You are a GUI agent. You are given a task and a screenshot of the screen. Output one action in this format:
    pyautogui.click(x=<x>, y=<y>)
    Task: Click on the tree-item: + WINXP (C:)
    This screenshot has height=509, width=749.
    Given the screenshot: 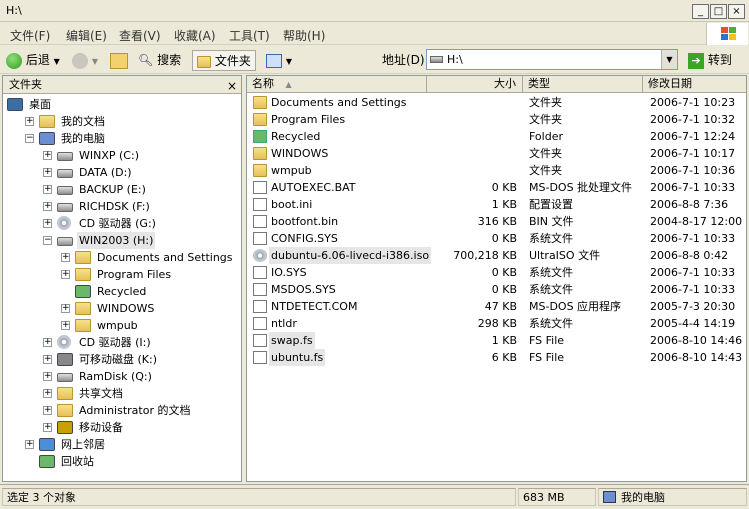 What is the action you would take?
    pyautogui.click(x=121, y=155)
    